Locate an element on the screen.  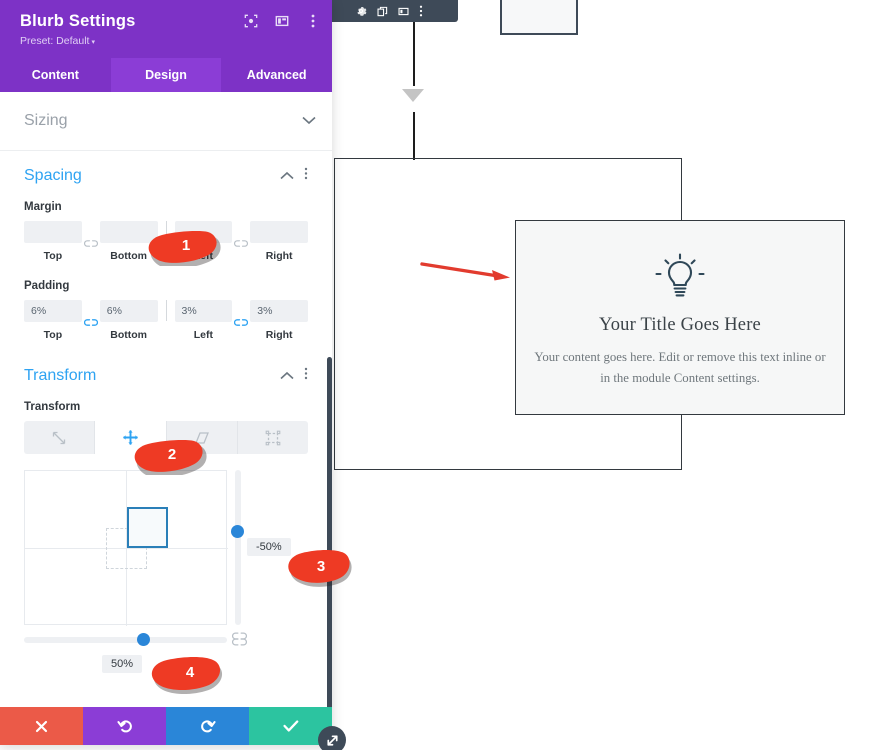
panel-preset: Preset: Default ▾ is located at coordinates (168, 41).